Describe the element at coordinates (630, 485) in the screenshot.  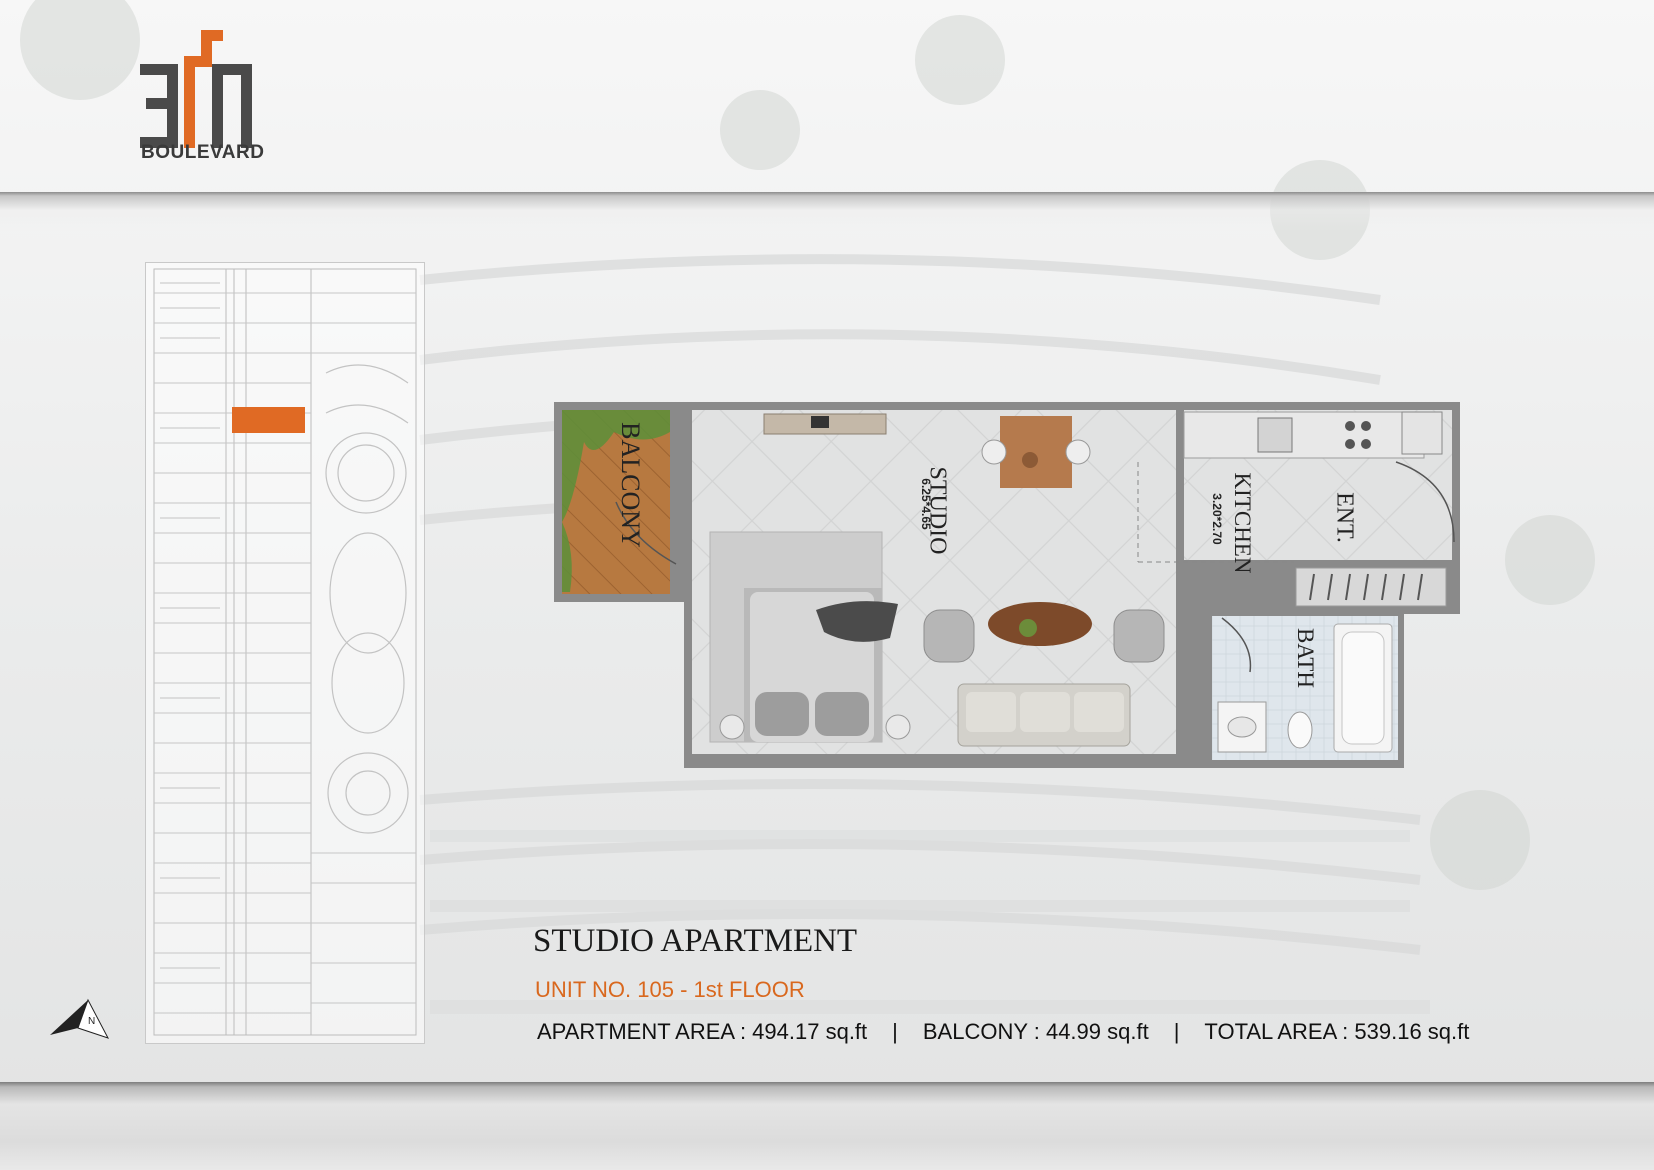
I see `balcony-label: BALCONY` at that location.